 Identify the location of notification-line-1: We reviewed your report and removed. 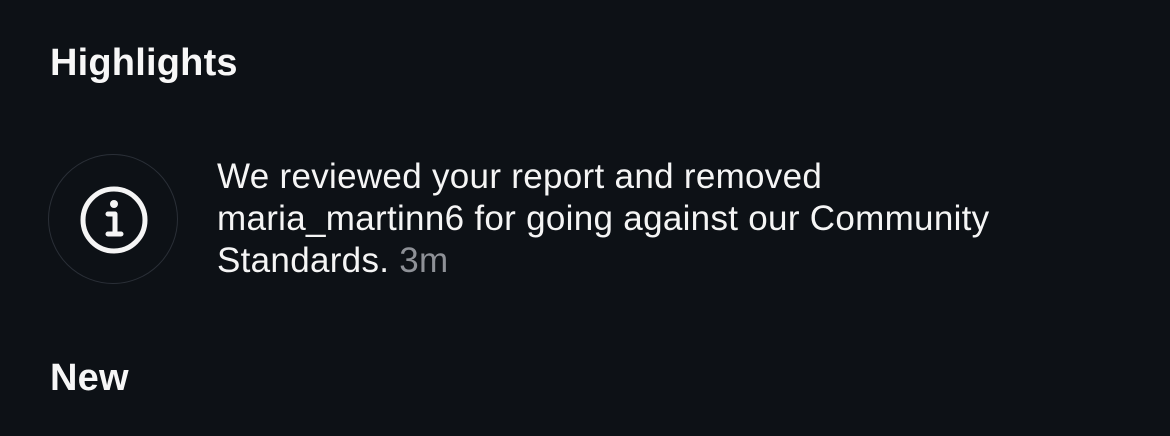
(520, 176).